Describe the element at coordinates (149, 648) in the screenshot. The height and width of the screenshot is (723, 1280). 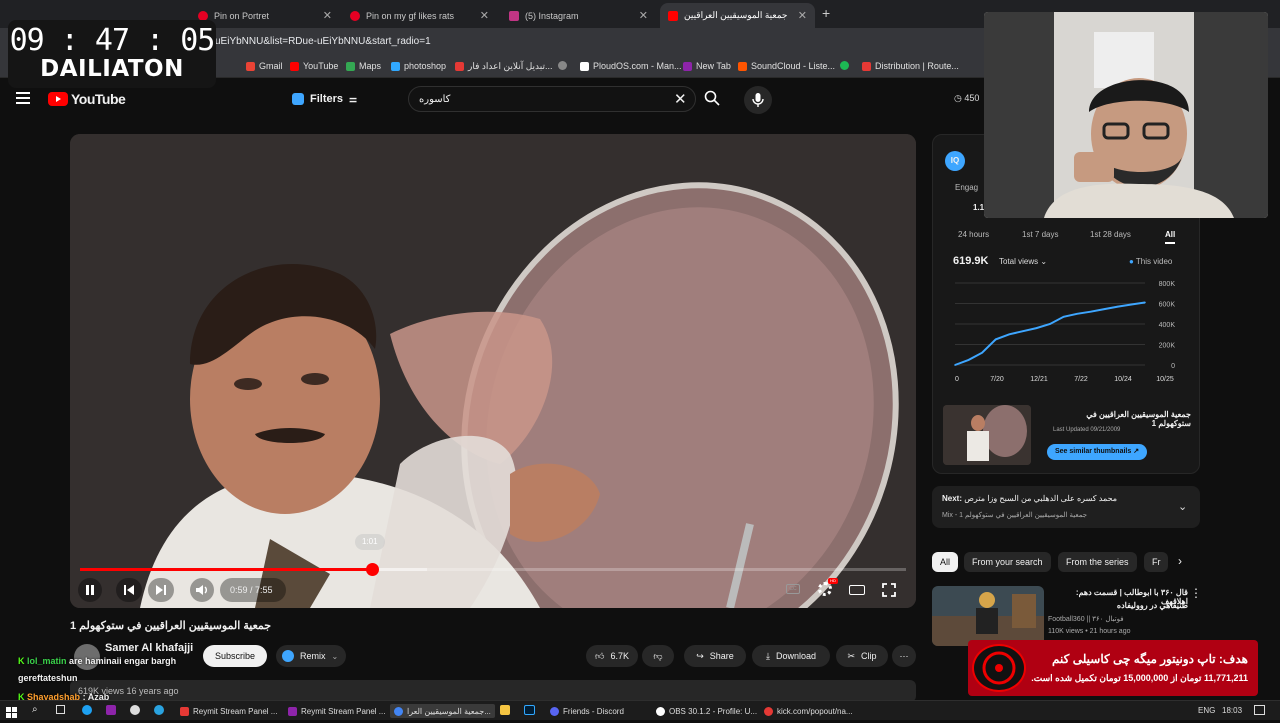
I see `channel-name: Samer Al khafajji` at that location.